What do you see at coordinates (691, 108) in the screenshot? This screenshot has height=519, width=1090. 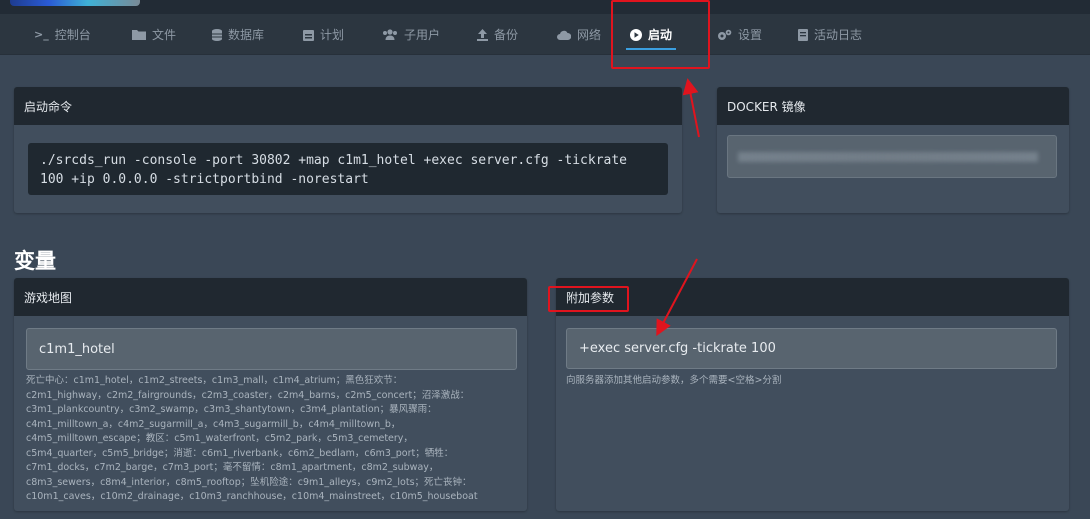 I see `annotation-arrow-up` at bounding box center [691, 108].